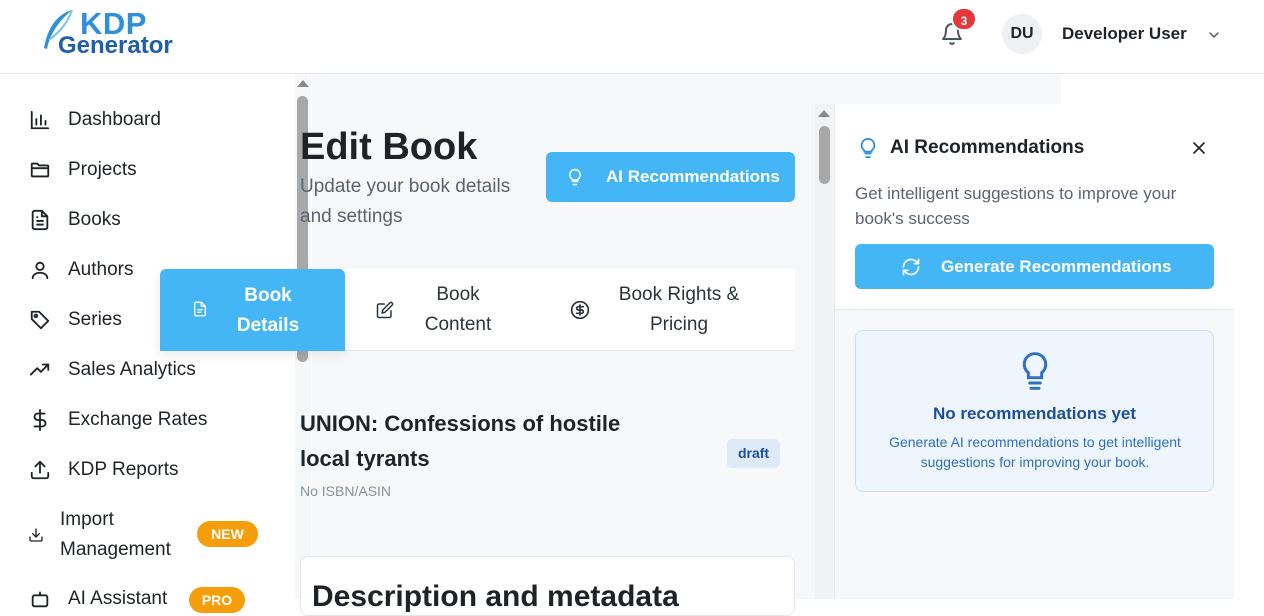  What do you see at coordinates (1214, 35) in the screenshot?
I see `chevron-down-icon` at bounding box center [1214, 35].